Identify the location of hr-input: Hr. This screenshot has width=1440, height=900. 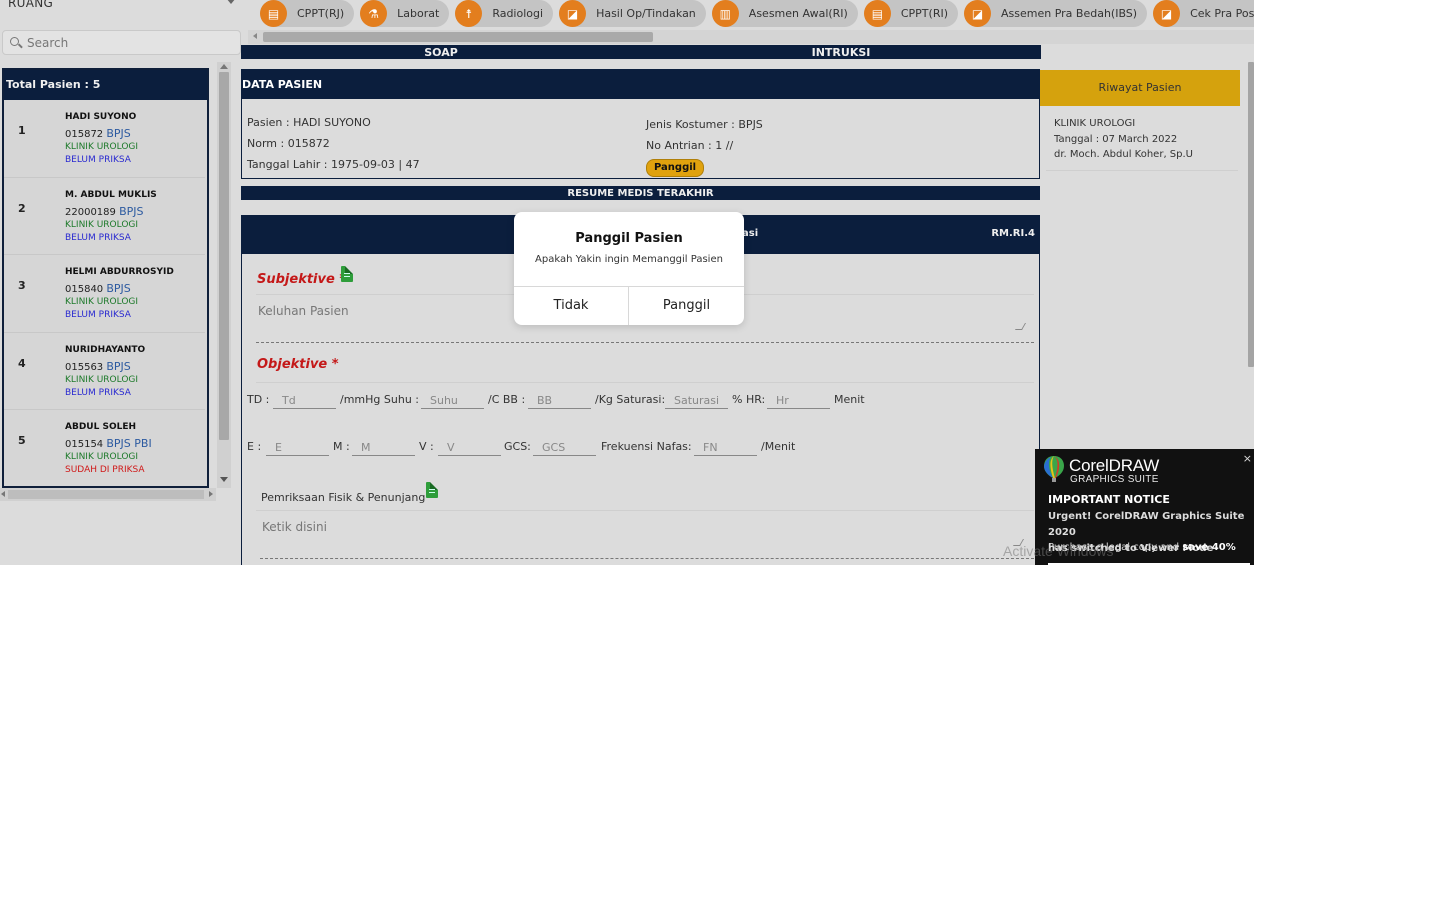
(798, 401).